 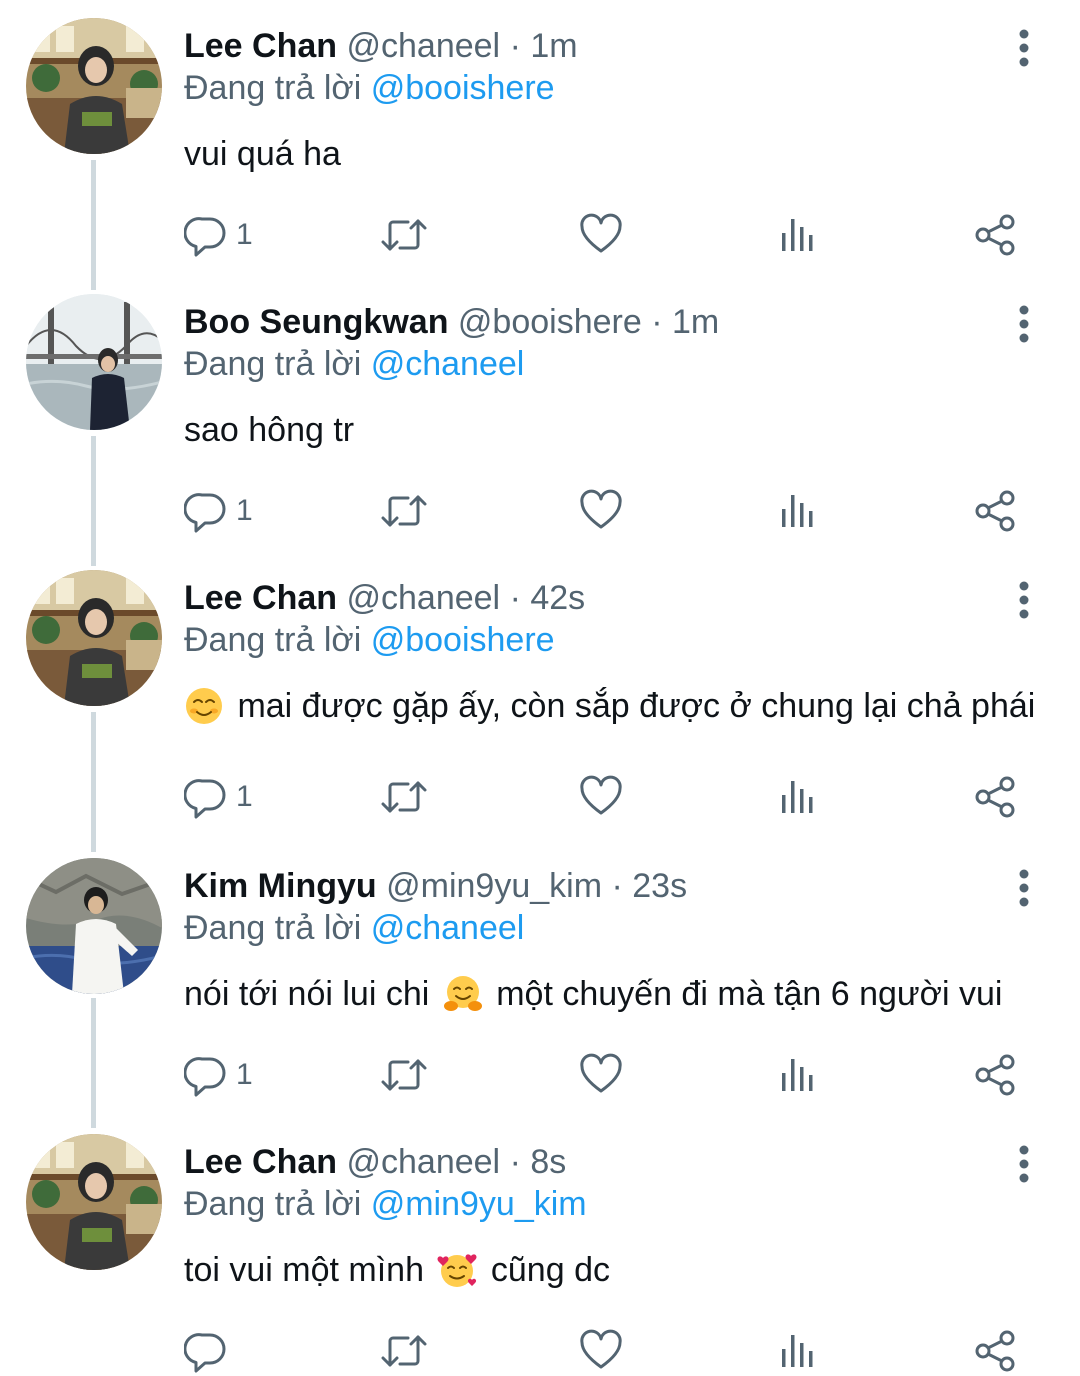 I want to click on tweet-header: Lee Chan @chaneel · 1m, so click(x=381, y=46).